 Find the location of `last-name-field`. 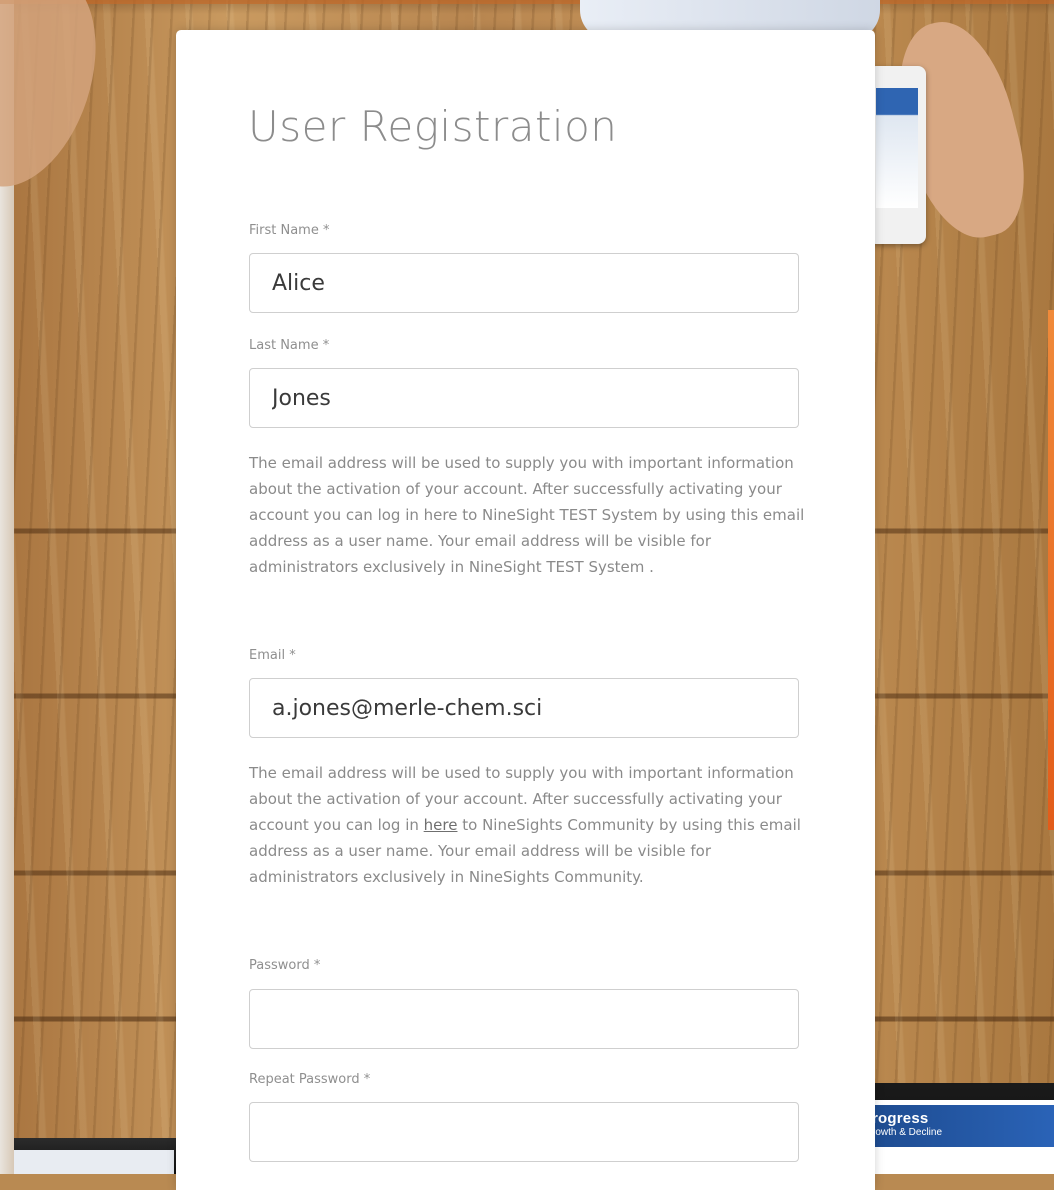

last-name-field is located at coordinates (524, 398).